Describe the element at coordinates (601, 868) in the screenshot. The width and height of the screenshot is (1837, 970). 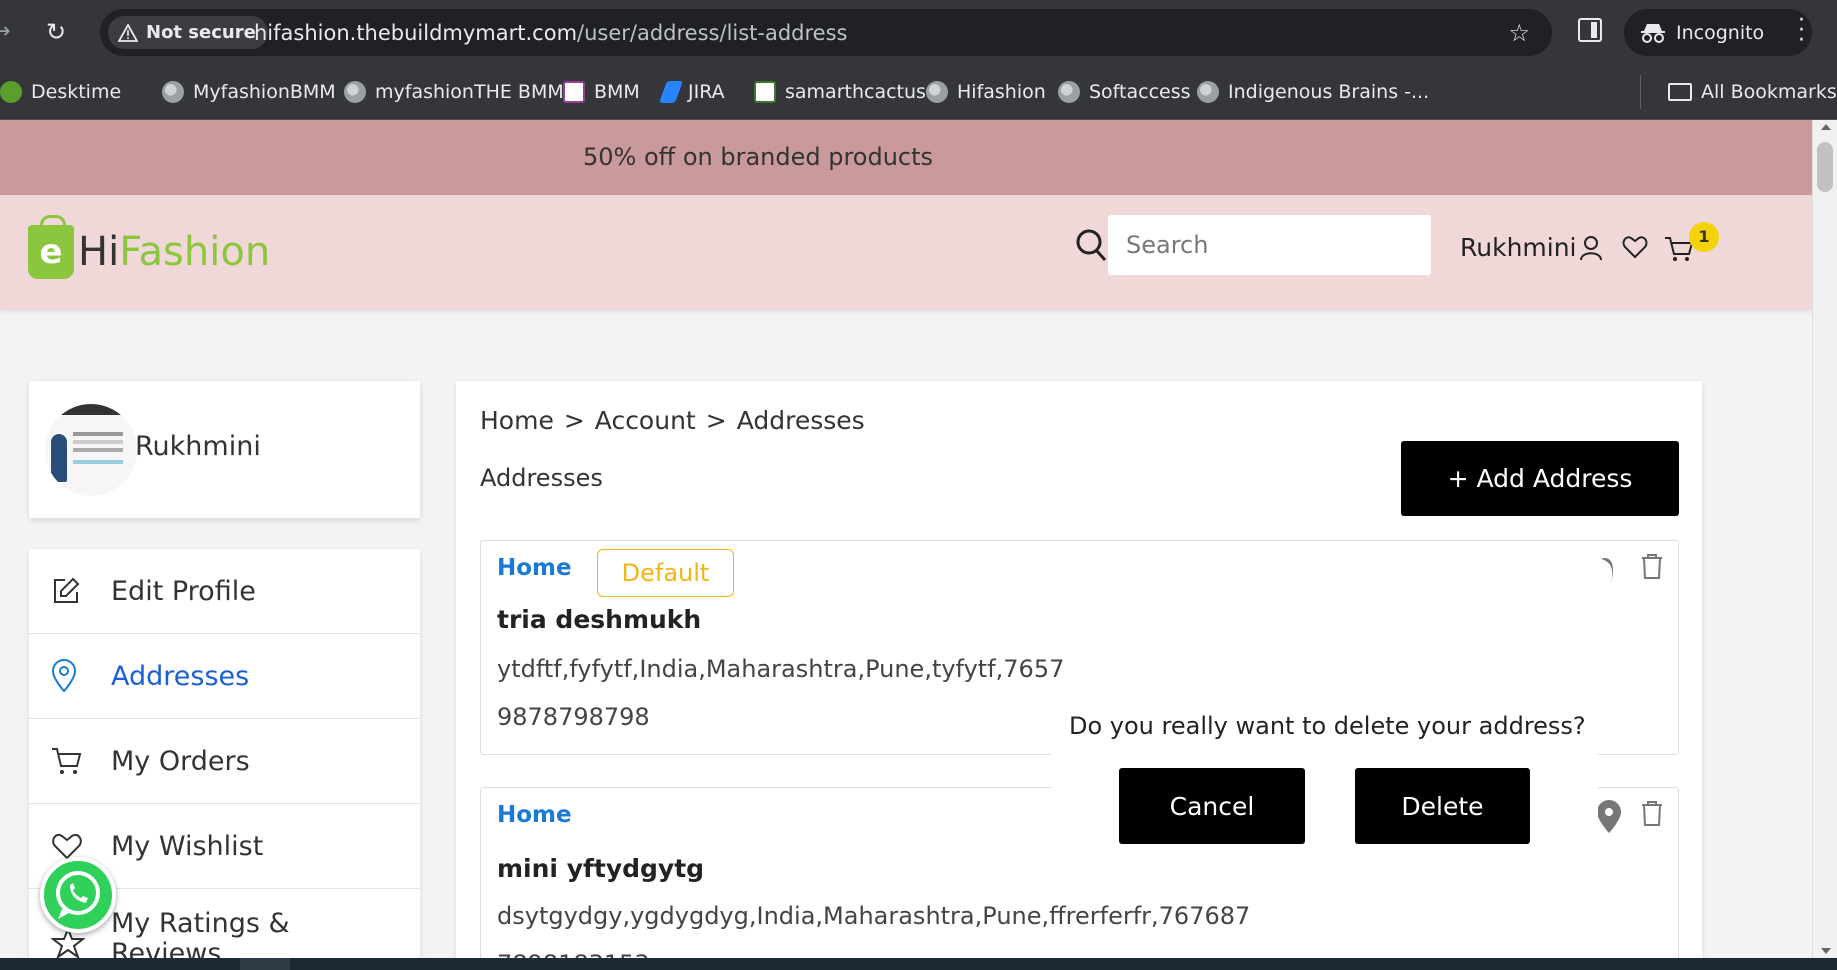
I see `address-name: mini yftydgytg` at that location.